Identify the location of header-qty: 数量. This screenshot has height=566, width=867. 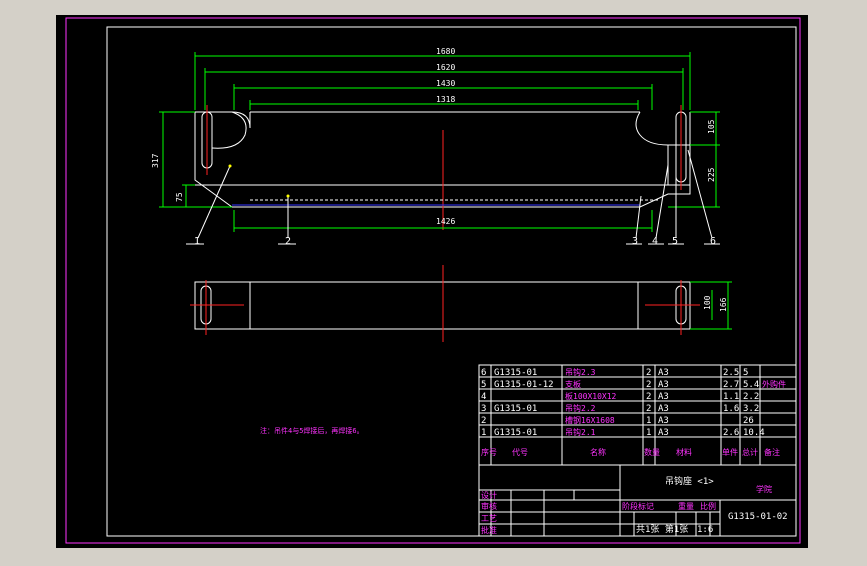
(652, 452).